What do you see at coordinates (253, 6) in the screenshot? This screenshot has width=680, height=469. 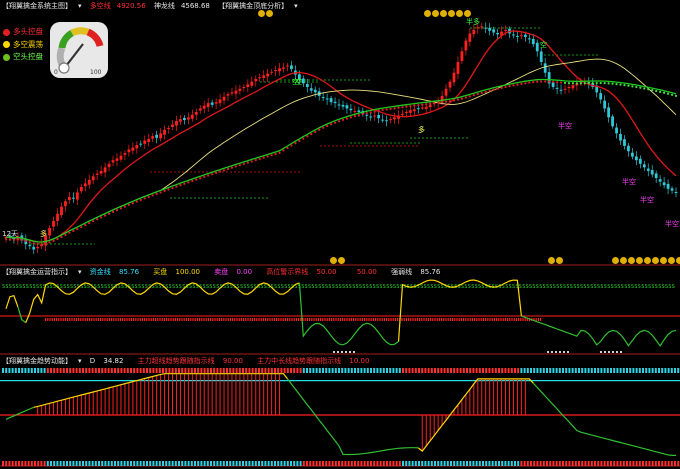 I see `sub-indicator-title: 【翔翼擒金顶底分析】` at bounding box center [253, 6].